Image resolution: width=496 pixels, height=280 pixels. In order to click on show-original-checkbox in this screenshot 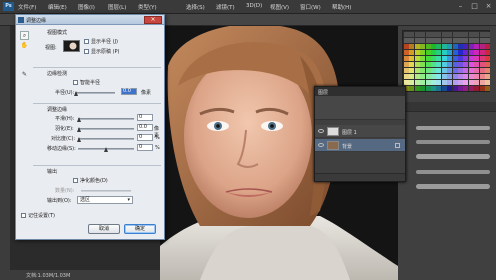, I will do `click(86, 51)`.